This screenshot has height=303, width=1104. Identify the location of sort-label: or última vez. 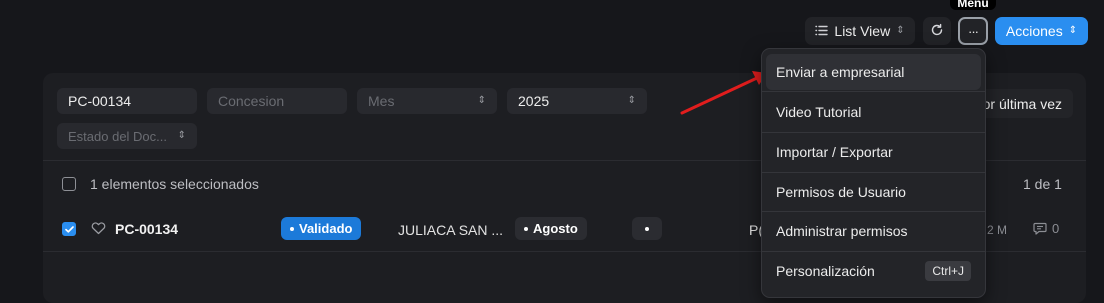
(1022, 103).